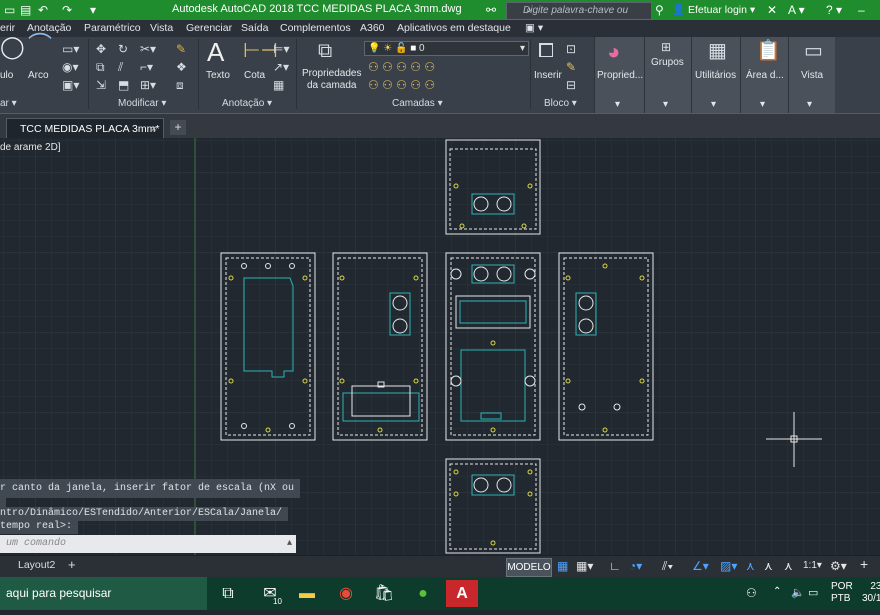  What do you see at coordinates (764, 75) in the screenshot?
I see `clipboard-panel: 📋 Área d... ▾` at bounding box center [764, 75].